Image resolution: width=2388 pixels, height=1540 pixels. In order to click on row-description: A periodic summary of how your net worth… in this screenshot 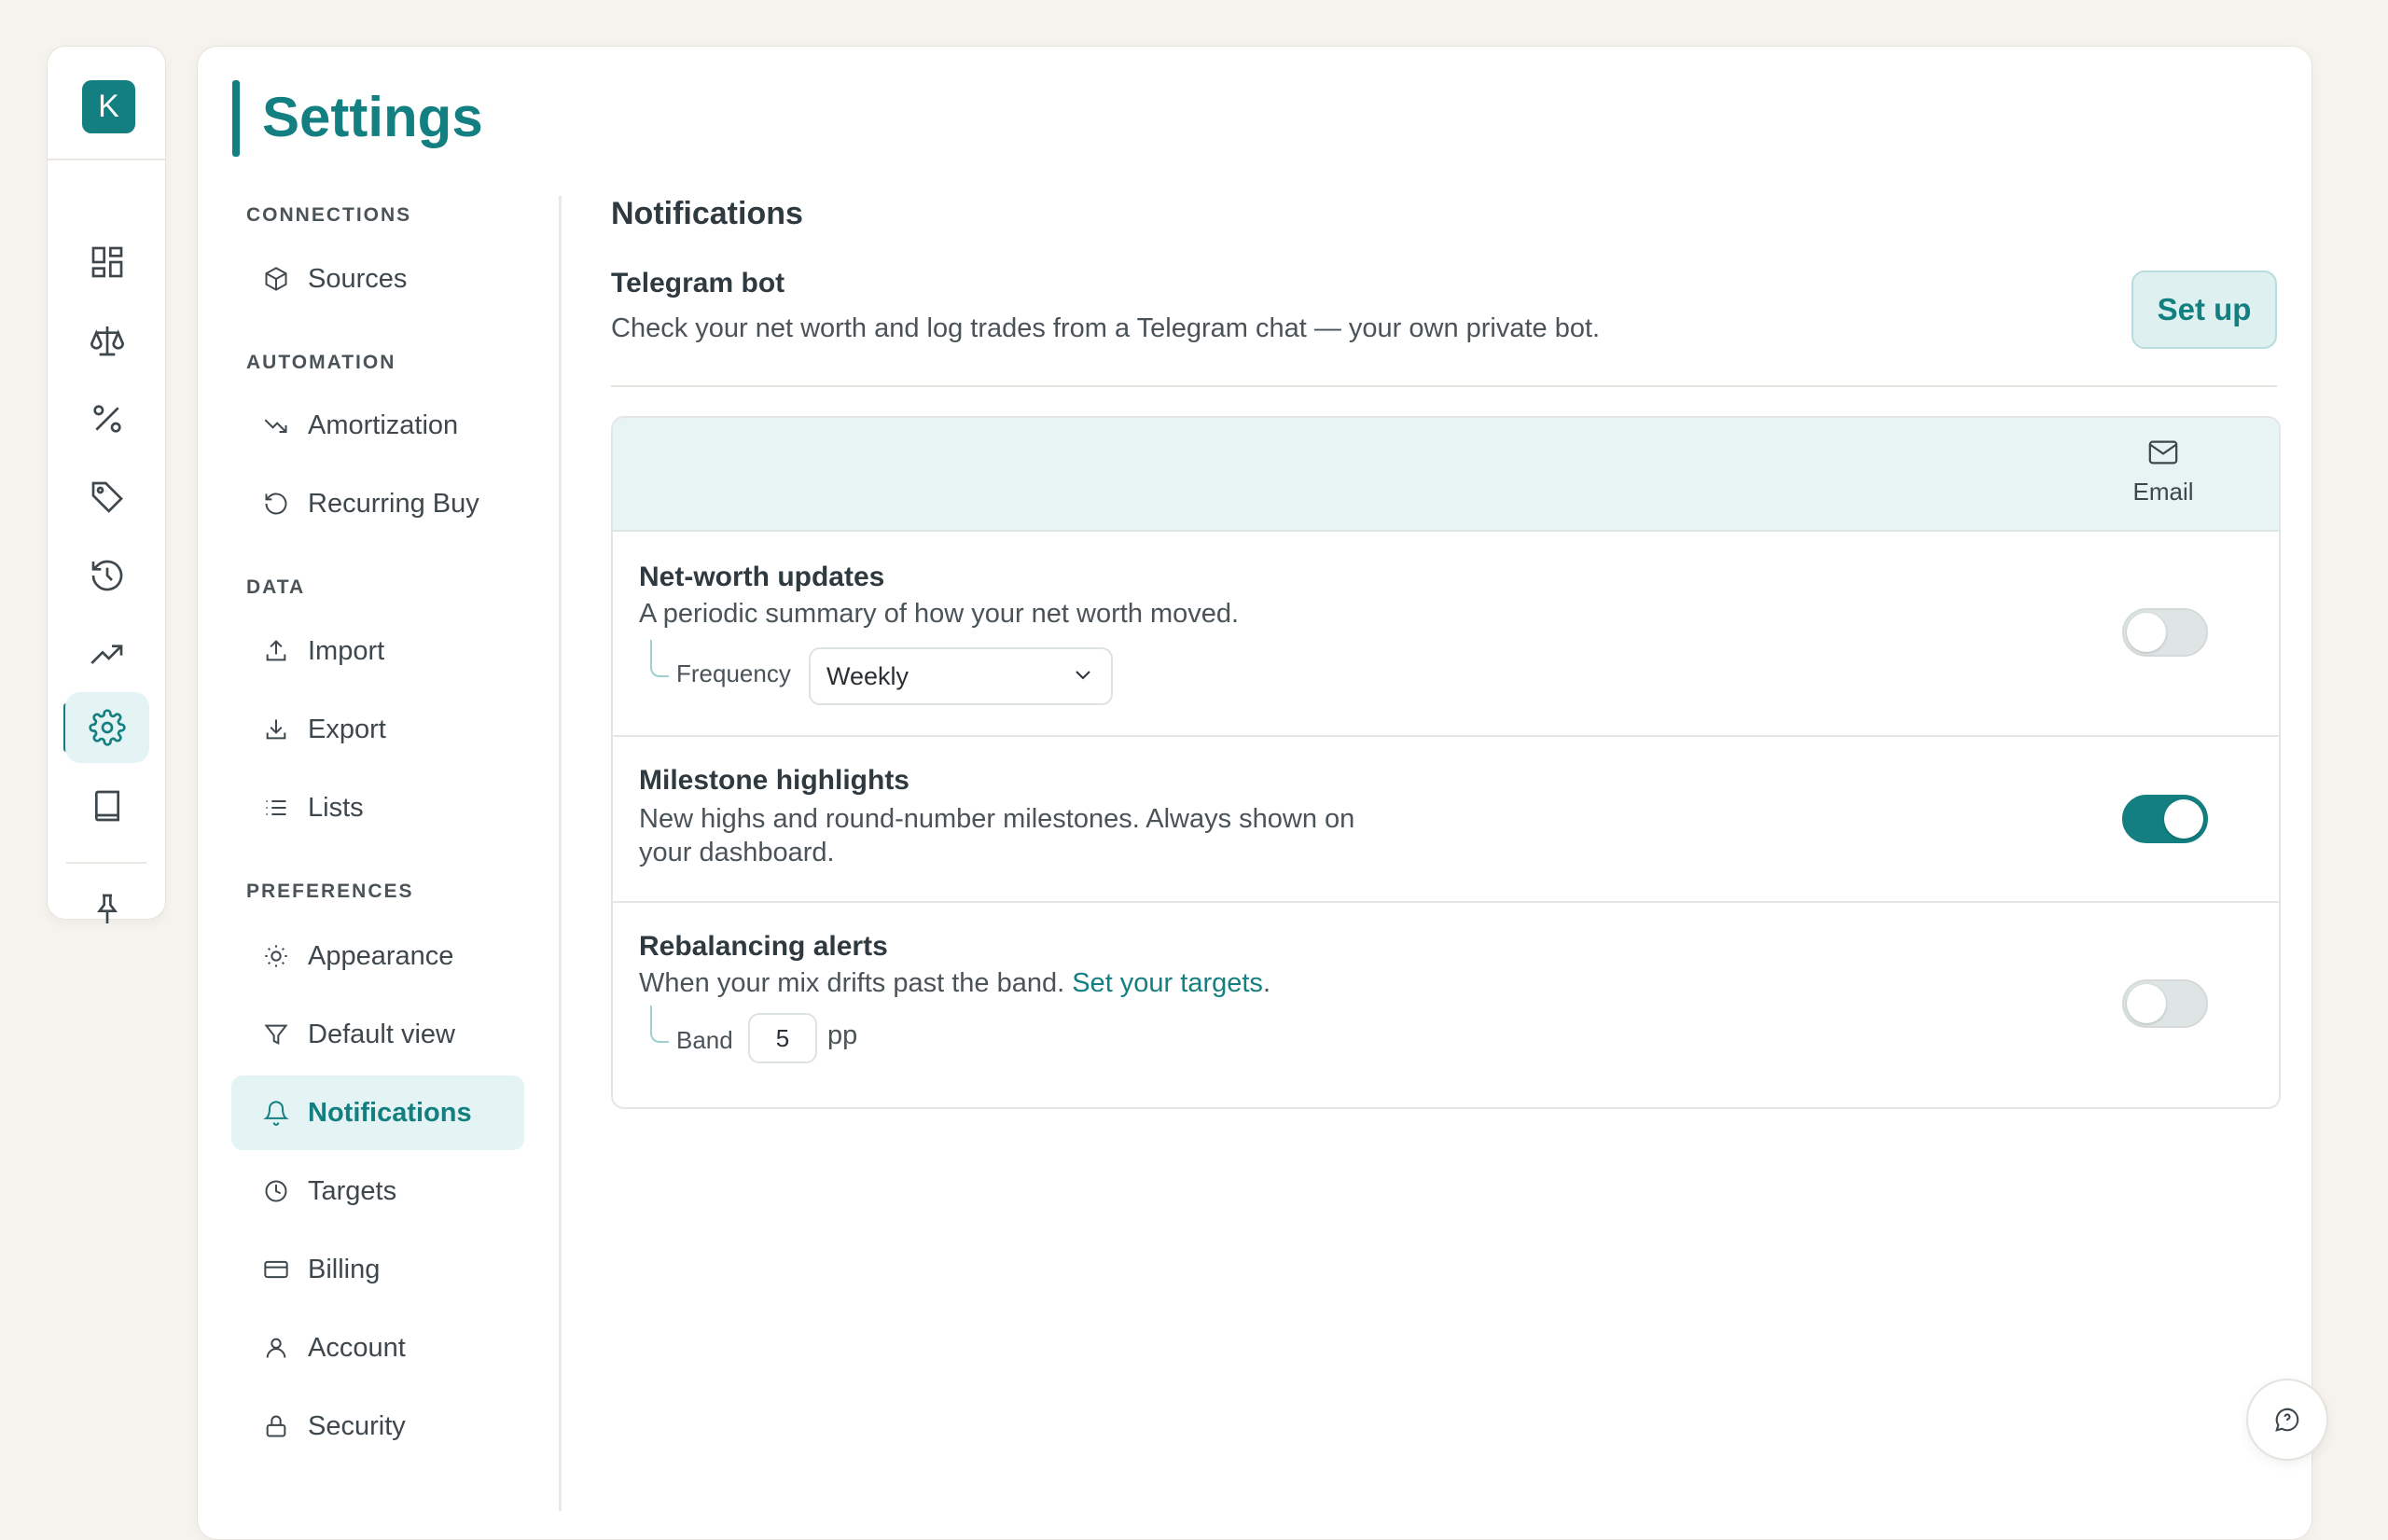, I will do `click(939, 614)`.